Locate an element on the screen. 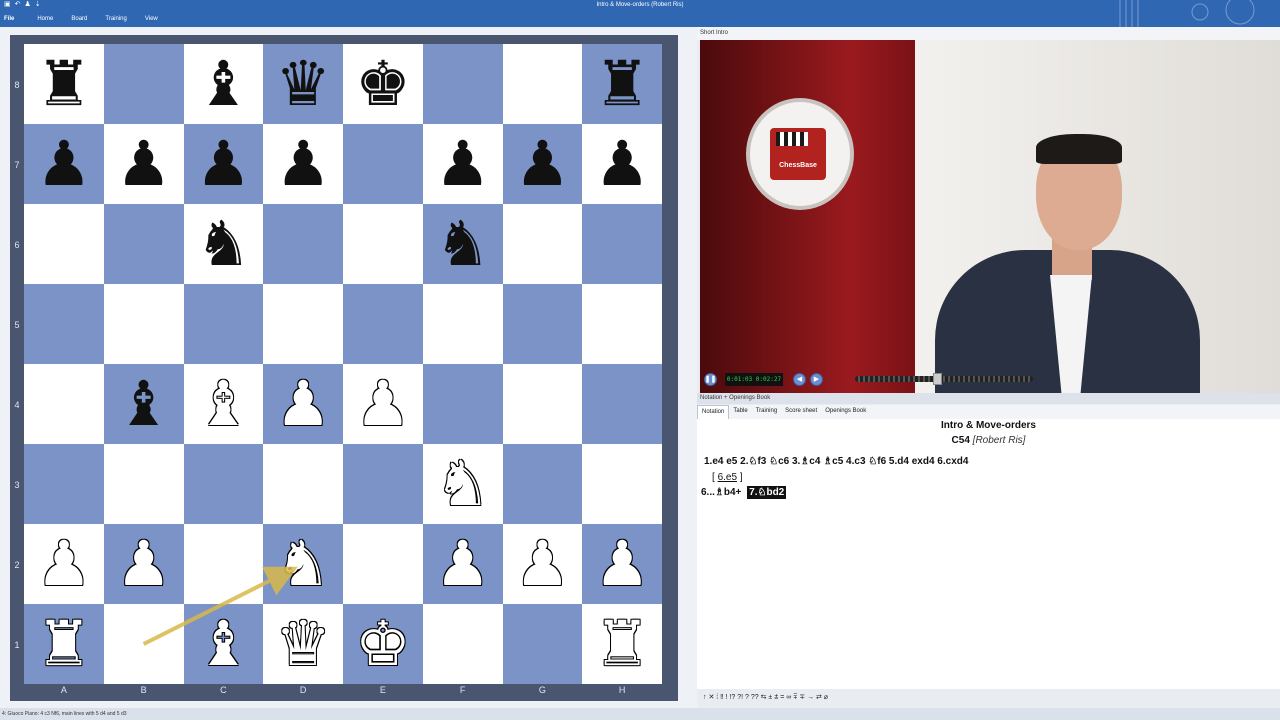  square-e6 is located at coordinates (383, 244).